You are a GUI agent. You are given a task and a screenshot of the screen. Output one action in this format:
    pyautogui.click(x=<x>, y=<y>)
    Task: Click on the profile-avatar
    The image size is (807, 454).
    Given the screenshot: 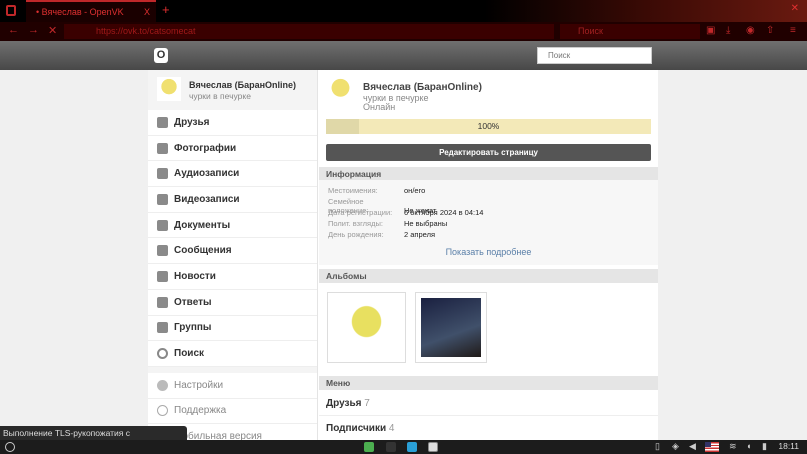 What is the action you would take?
    pyautogui.click(x=340, y=90)
    